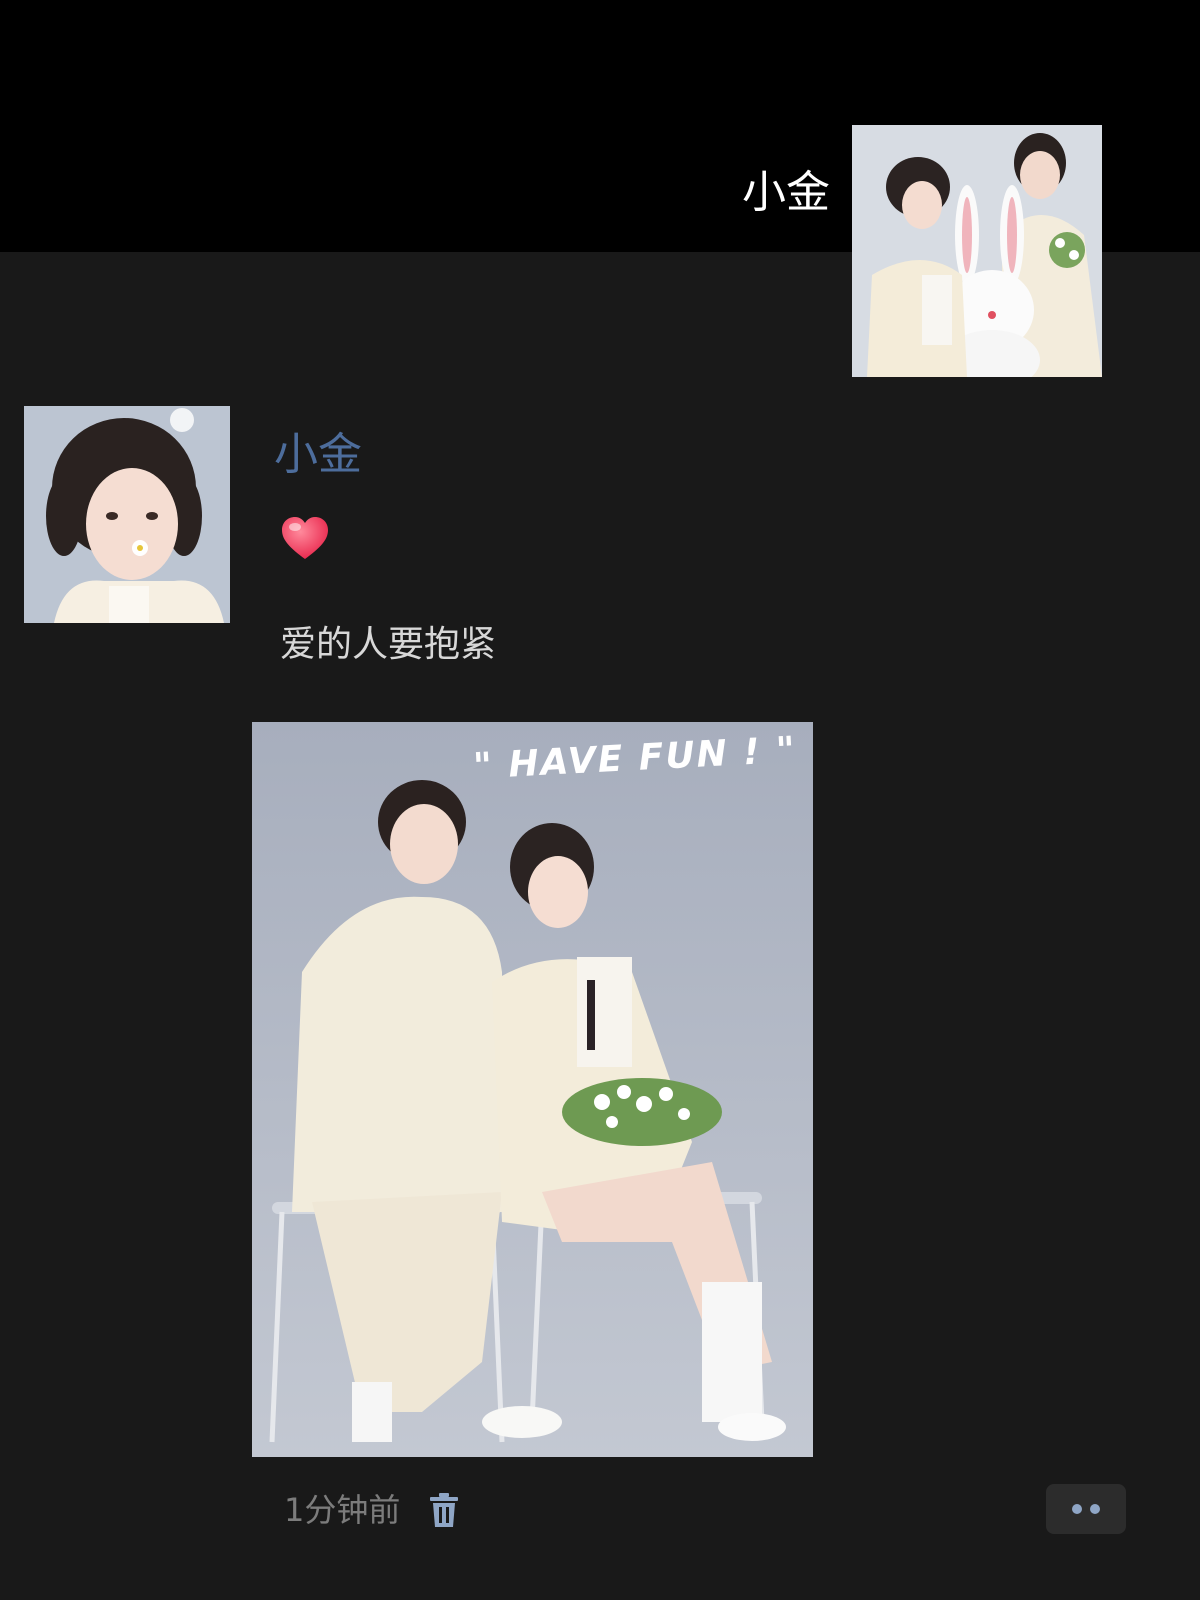 This screenshot has width=1200, height=1600. What do you see at coordinates (305, 538) in the screenshot?
I see `heart-emoji` at bounding box center [305, 538].